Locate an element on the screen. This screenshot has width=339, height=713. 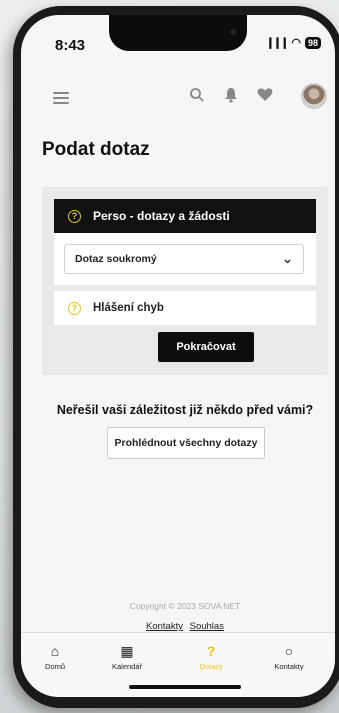
menu-icon is located at coordinates (61, 99).